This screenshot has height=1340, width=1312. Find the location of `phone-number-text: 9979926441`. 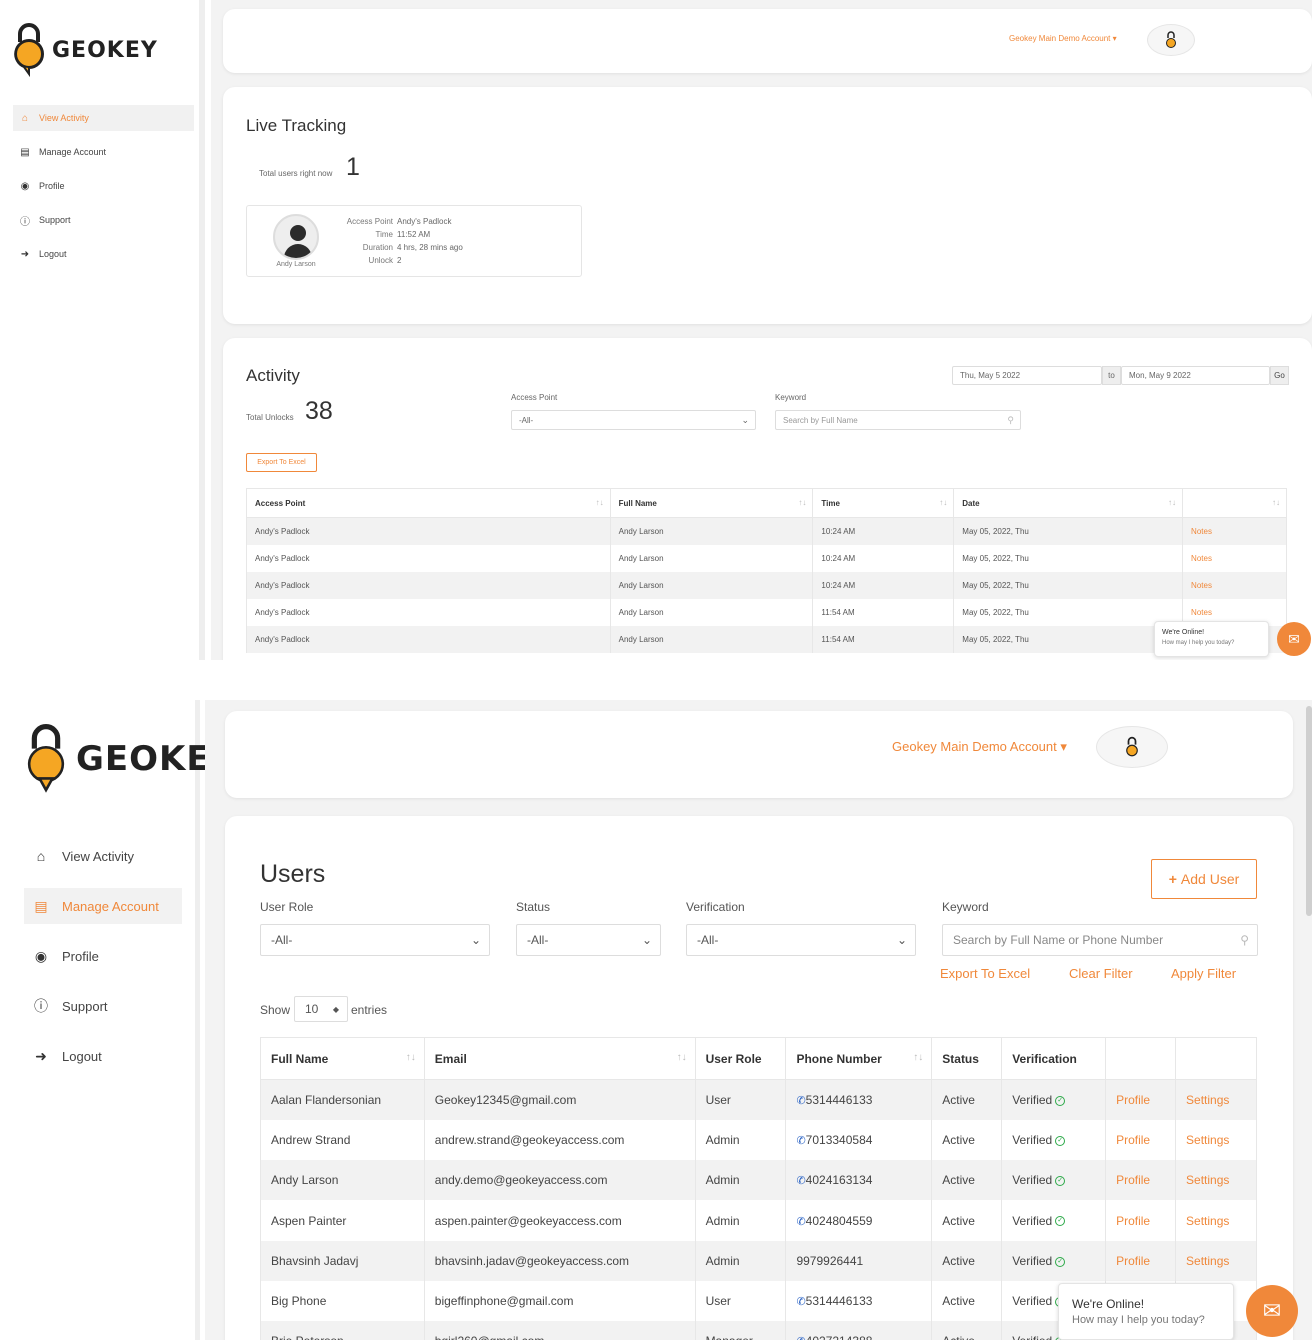

phone-number-text: 9979926441 is located at coordinates (830, 1260).